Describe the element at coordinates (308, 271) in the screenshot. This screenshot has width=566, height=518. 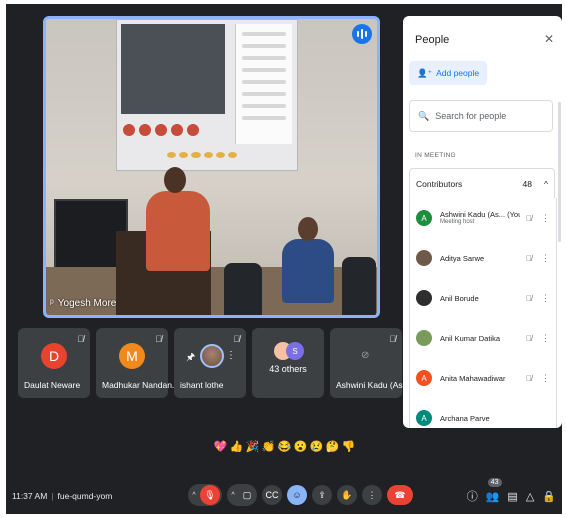
I see `seated-person` at that location.